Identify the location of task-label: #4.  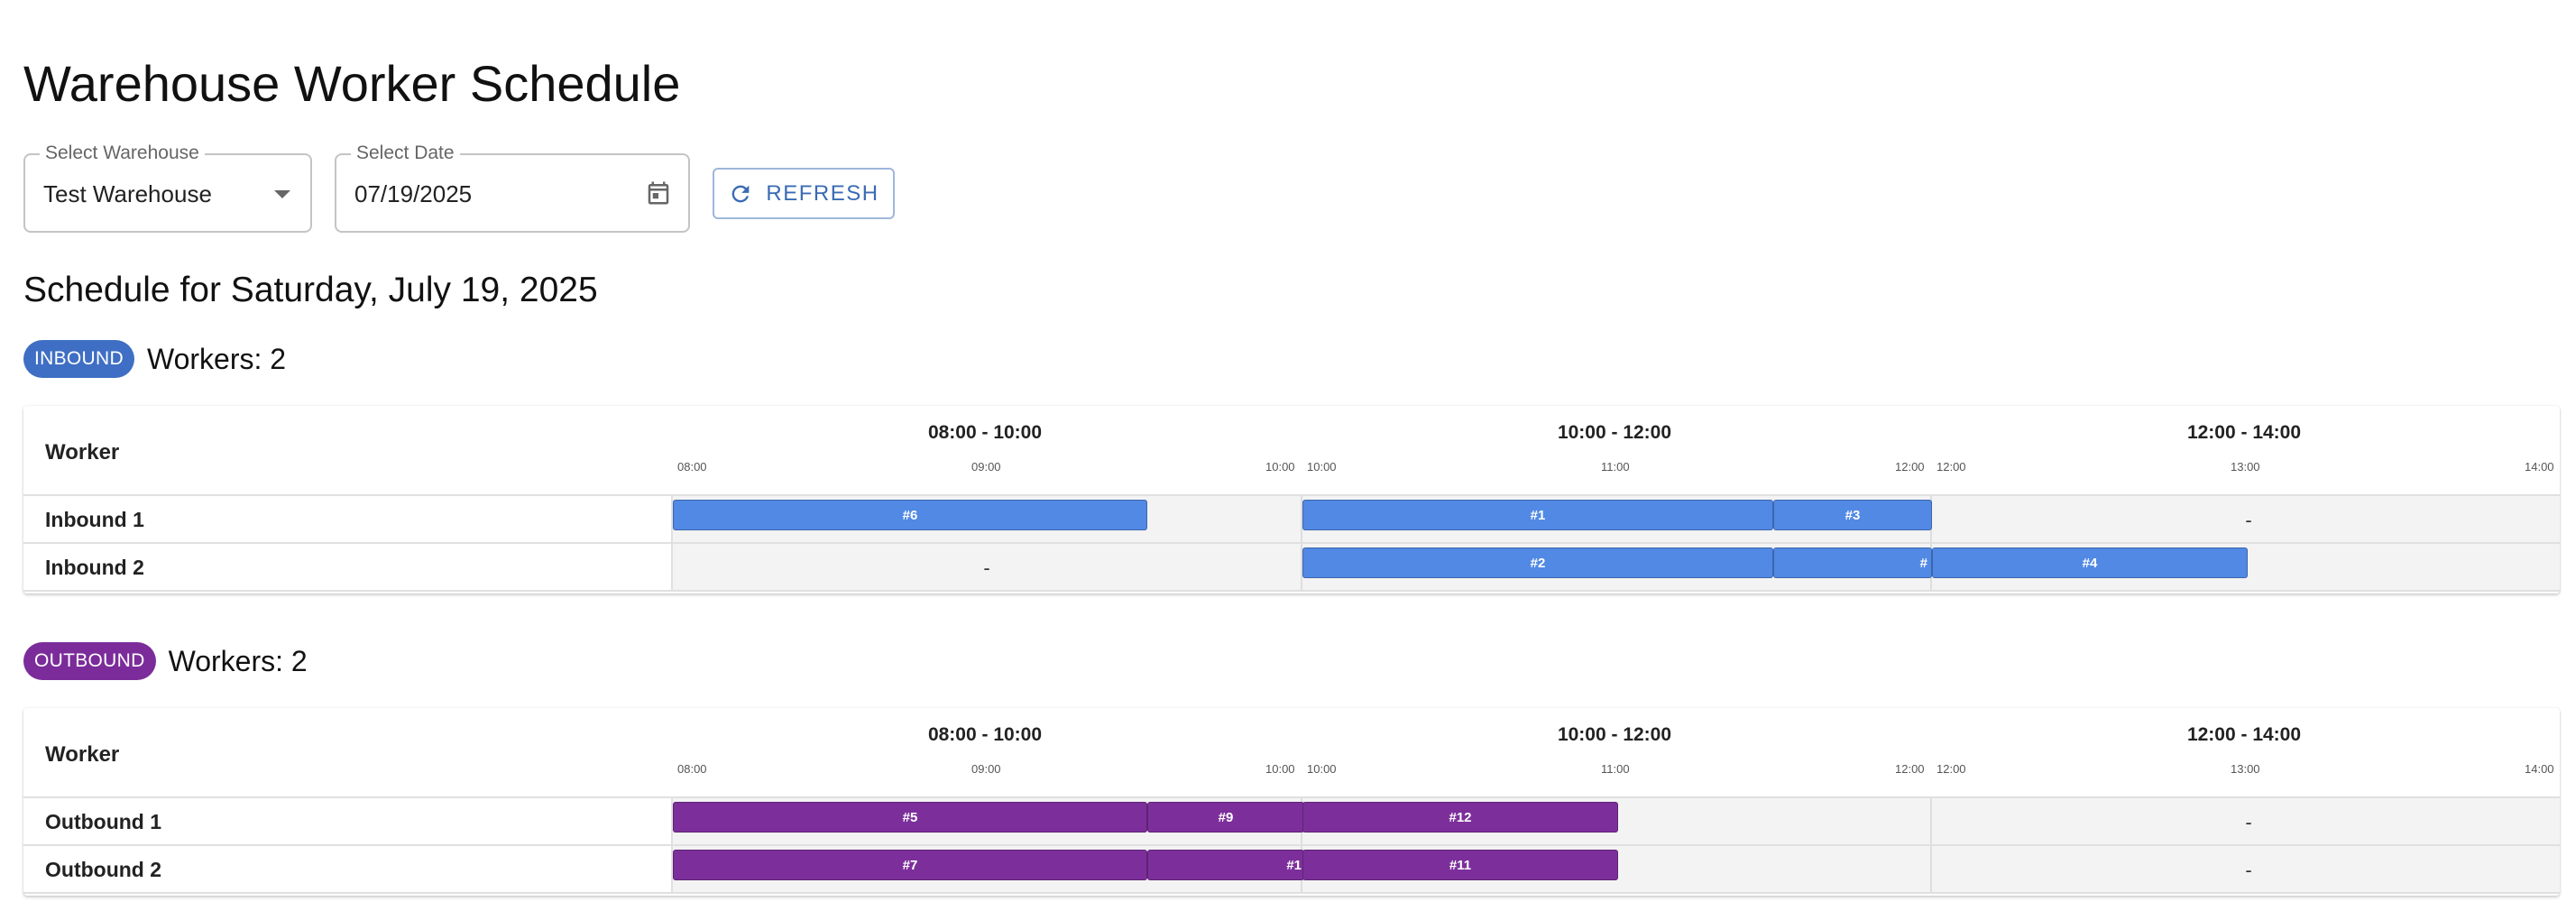
(2090, 563).